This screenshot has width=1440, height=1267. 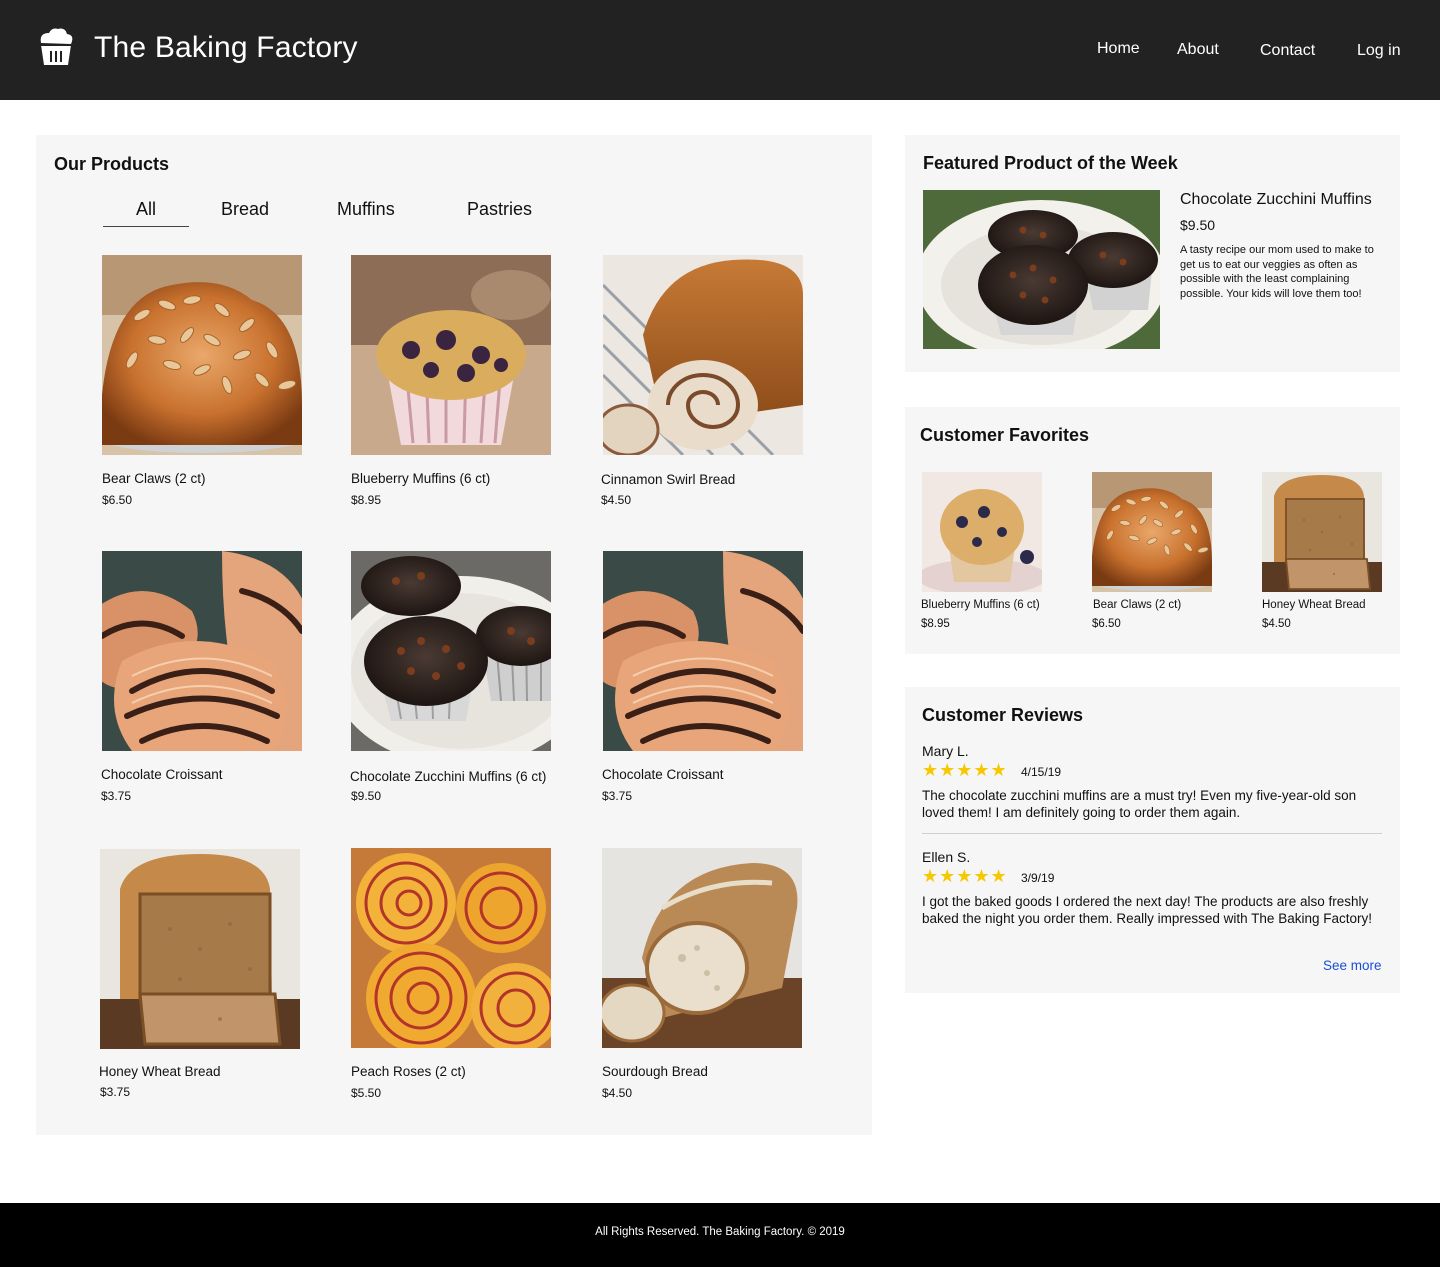 I want to click on products-title: Our Products, so click(x=112, y=164).